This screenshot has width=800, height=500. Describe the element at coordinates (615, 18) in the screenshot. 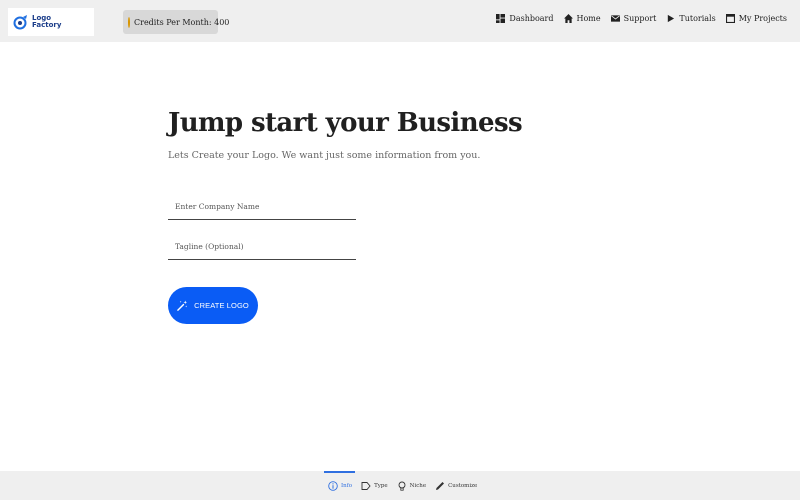

I see `mail-icon` at that location.